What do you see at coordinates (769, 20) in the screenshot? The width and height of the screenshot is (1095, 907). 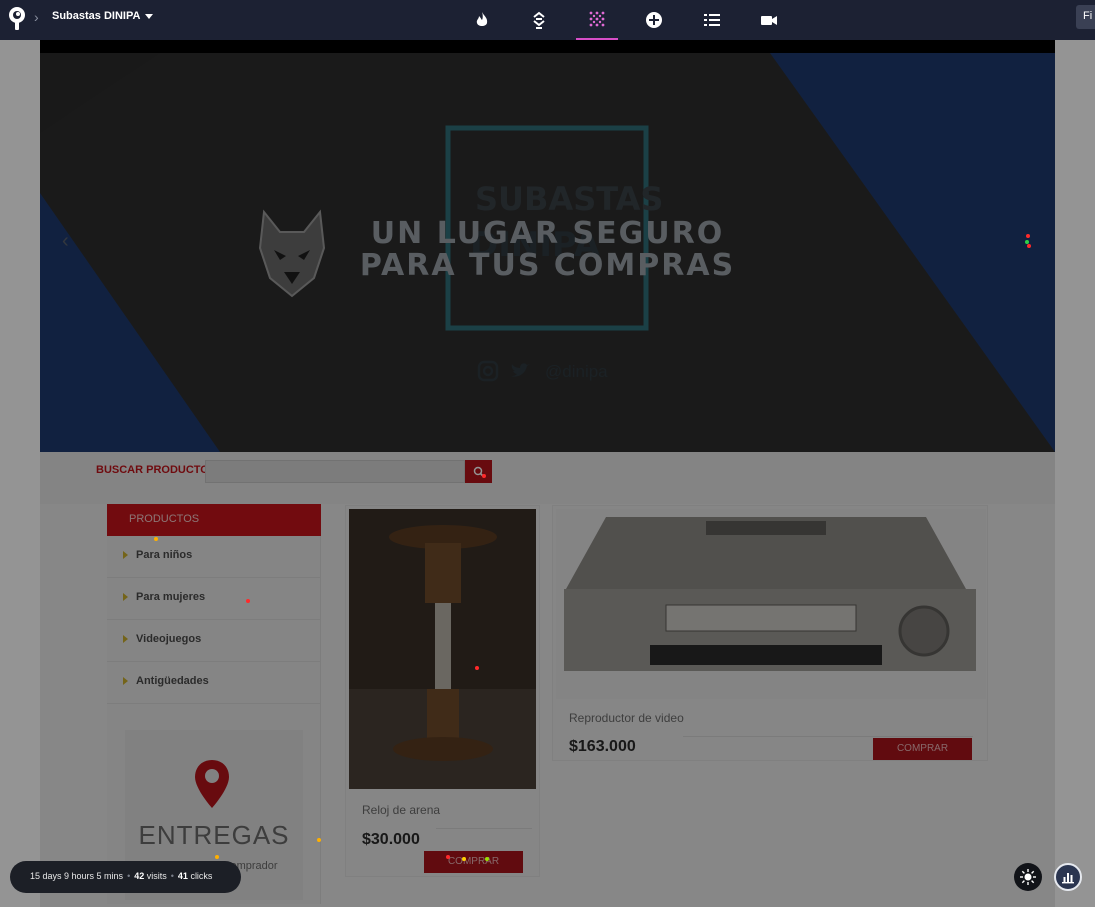 I see `video-camera-icon` at bounding box center [769, 20].